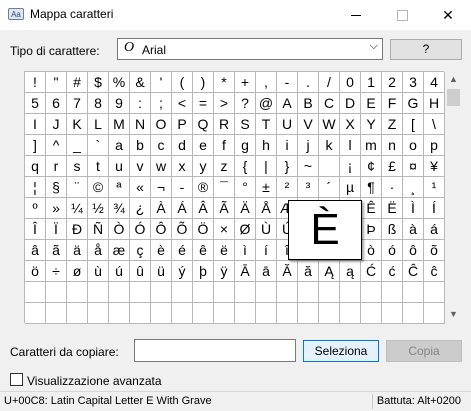 The image size is (471, 411). Describe the element at coordinates (266, 166) in the screenshot. I see `char-cell: |` at that location.